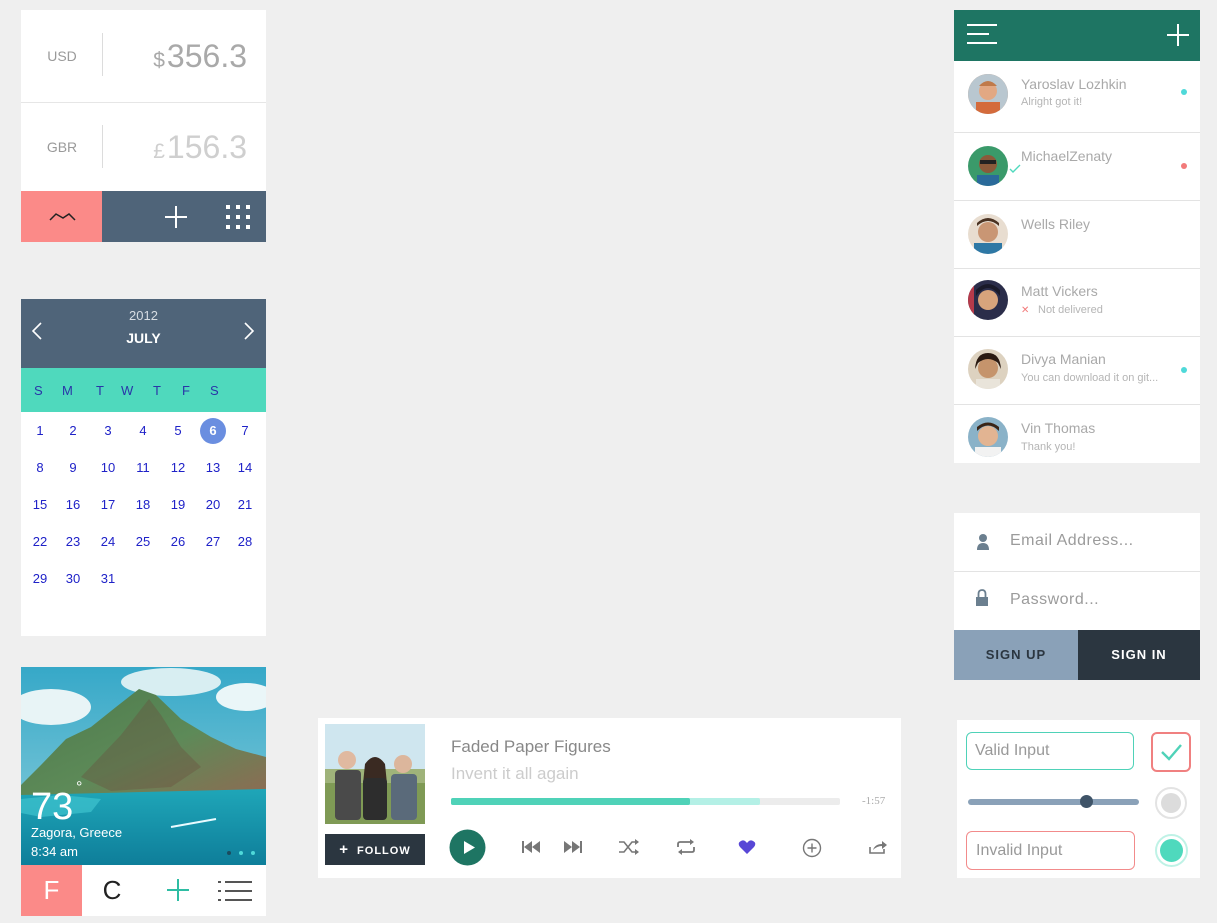  I want to click on heart-icon, so click(747, 847).